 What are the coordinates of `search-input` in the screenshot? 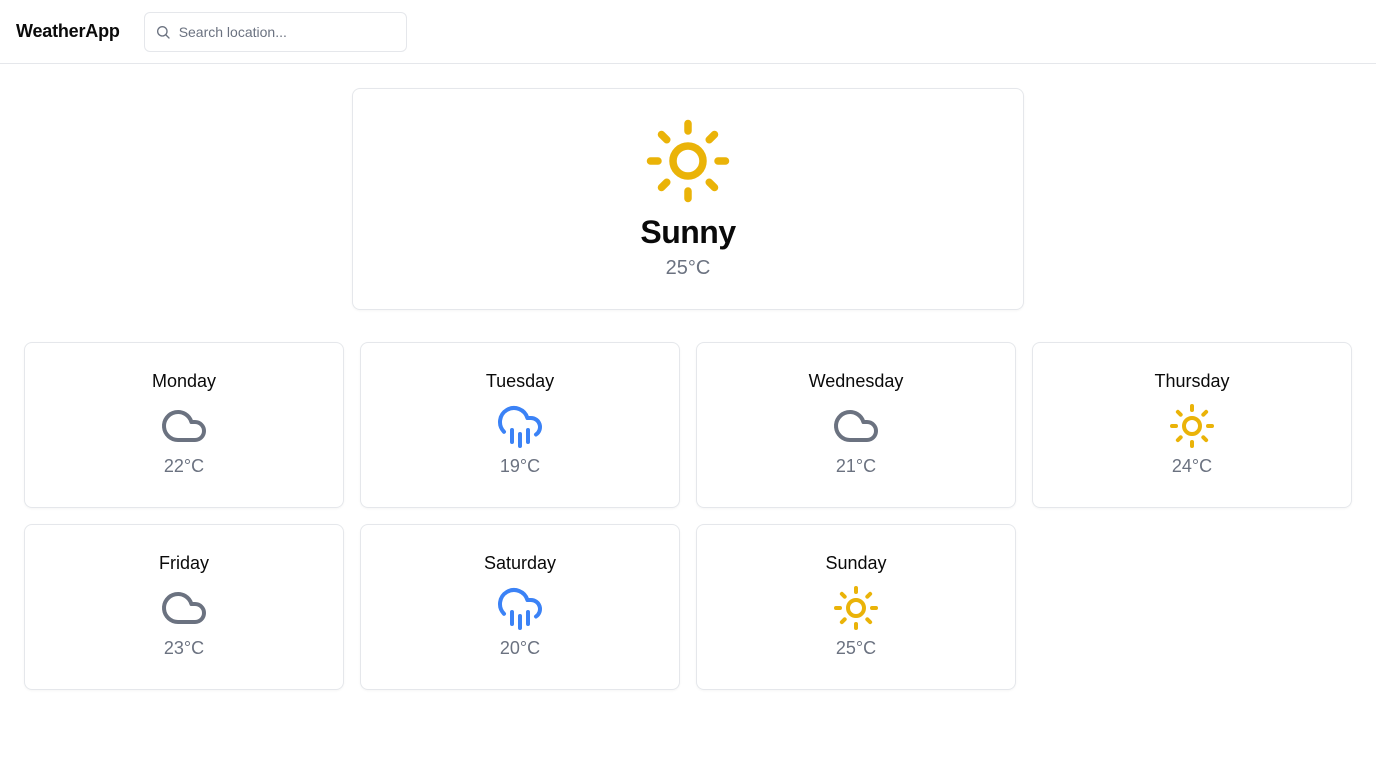 It's located at (287, 31).